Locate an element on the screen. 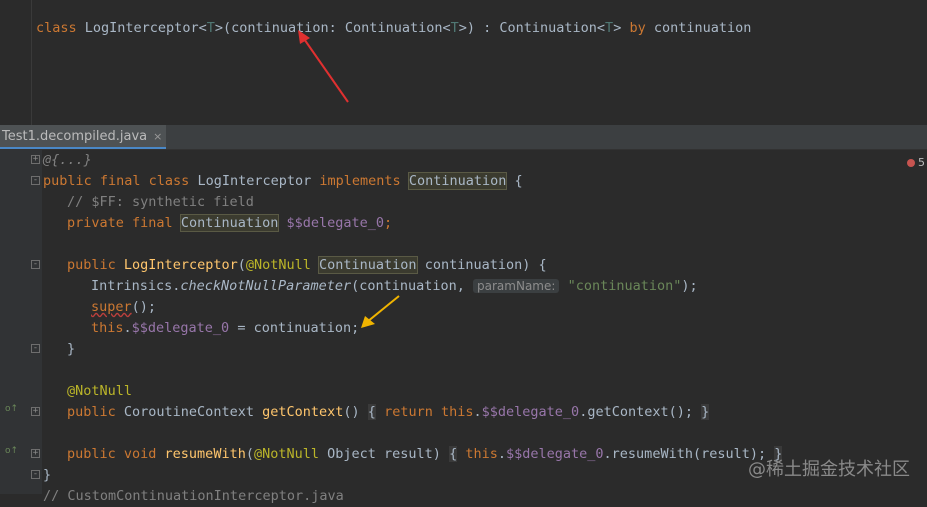  keyword-return: return is located at coordinates (408, 412).